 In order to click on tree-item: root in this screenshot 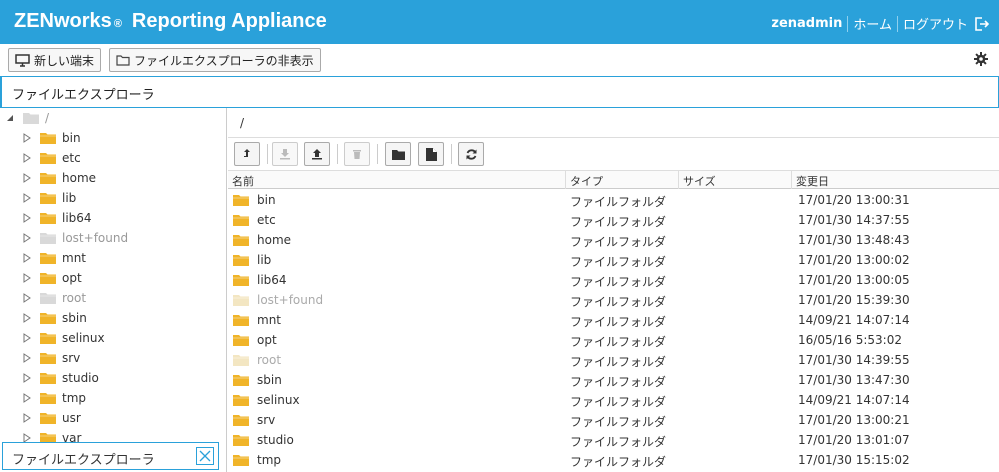, I will do `click(54, 298)`.